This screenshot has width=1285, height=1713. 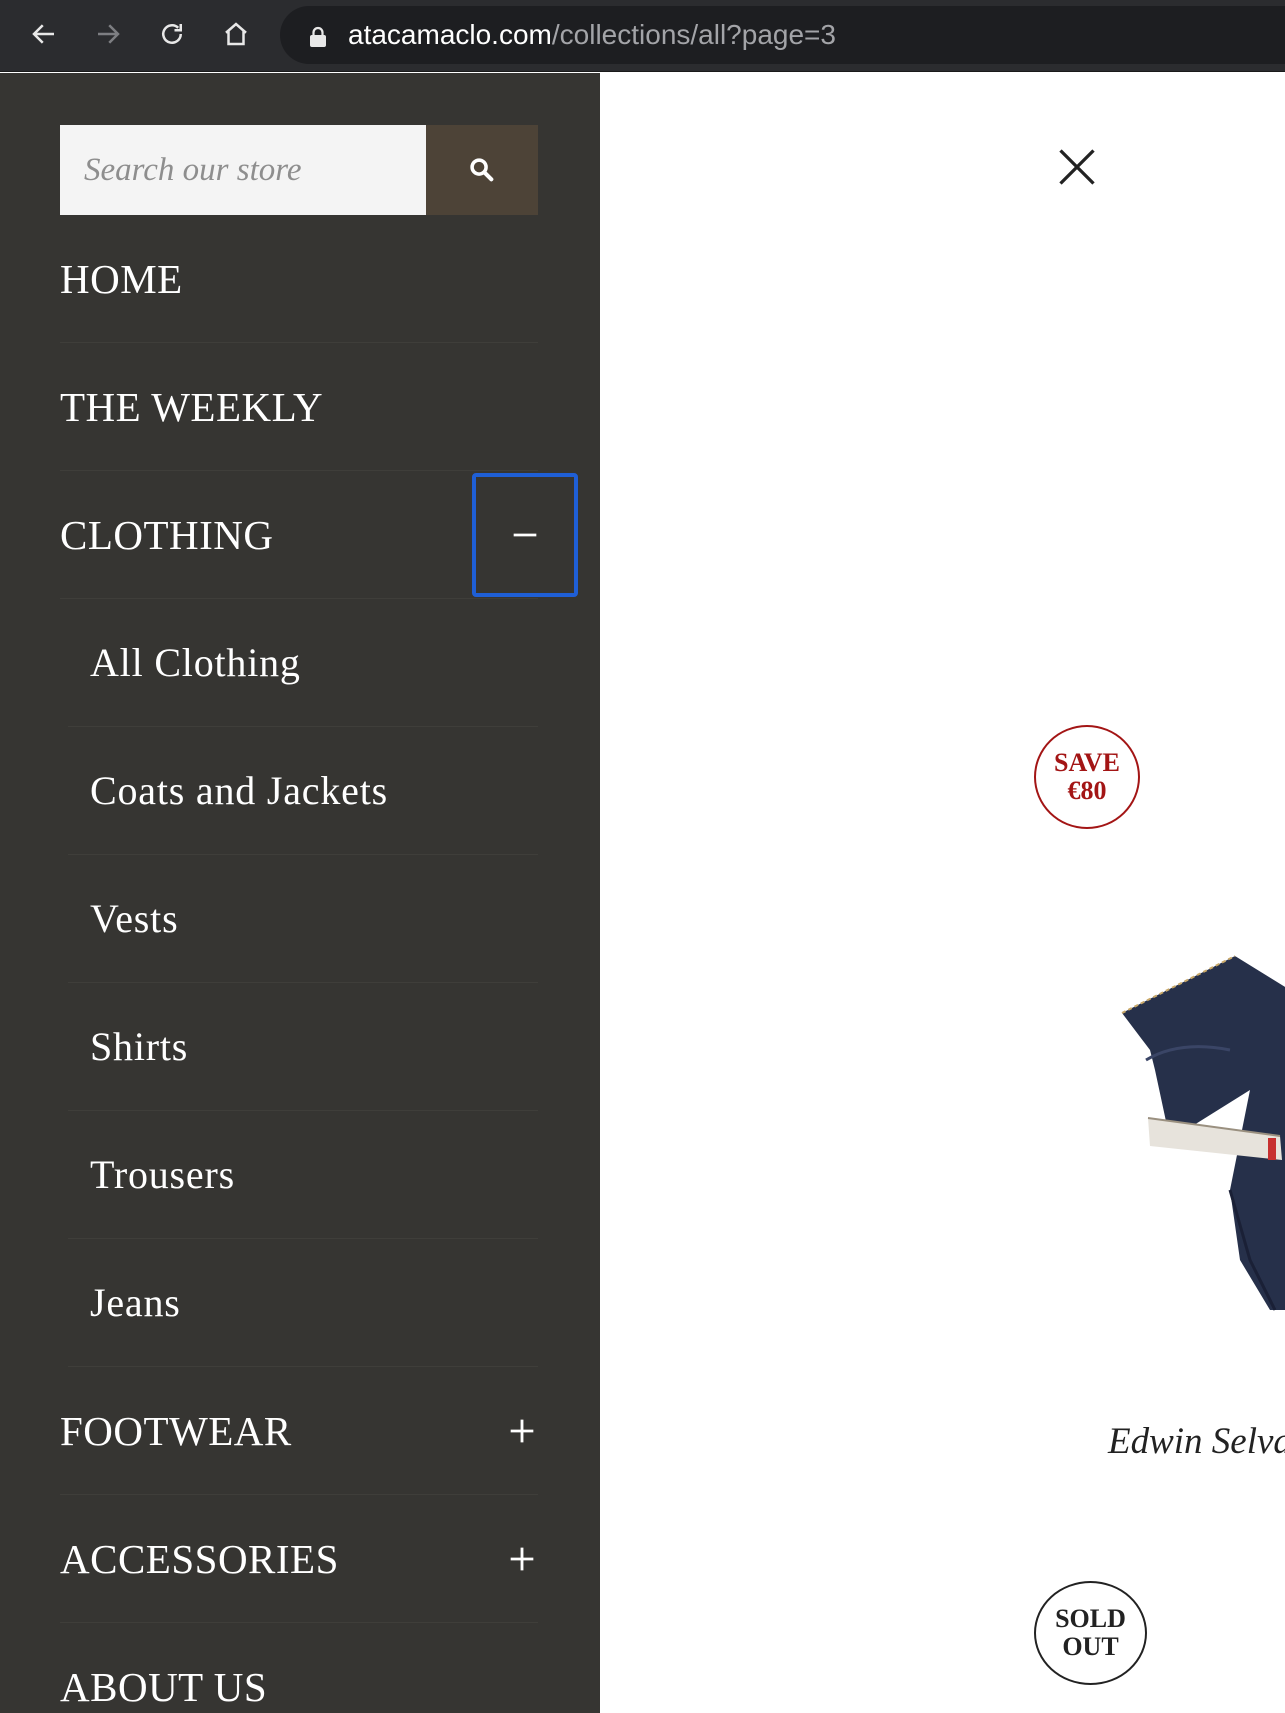 What do you see at coordinates (299, 1668) in the screenshot?
I see `menu-item-about-us: ABOUT US` at bounding box center [299, 1668].